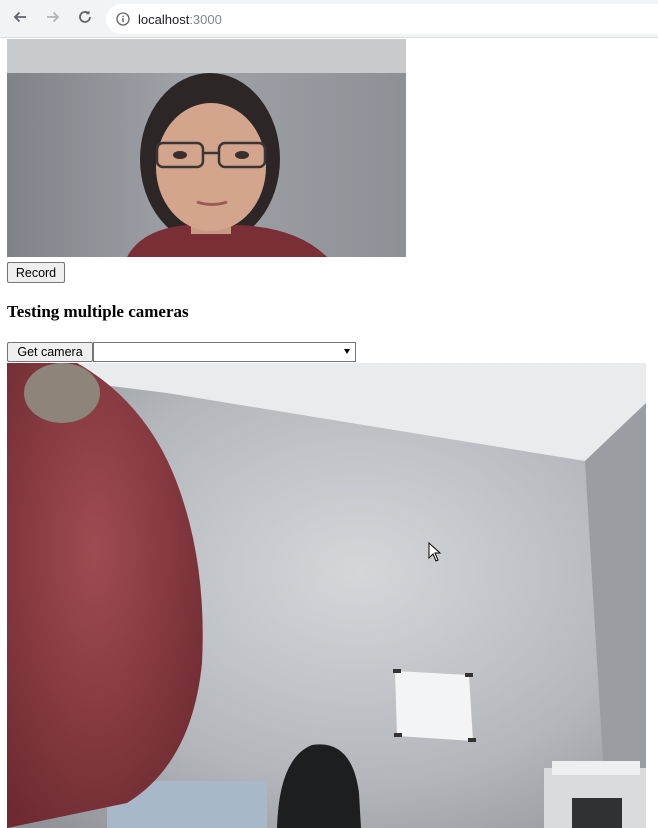 Image resolution: width=658 pixels, height=828 pixels. What do you see at coordinates (98, 311) in the screenshot?
I see `page-heading: Testing multiple cameras` at bounding box center [98, 311].